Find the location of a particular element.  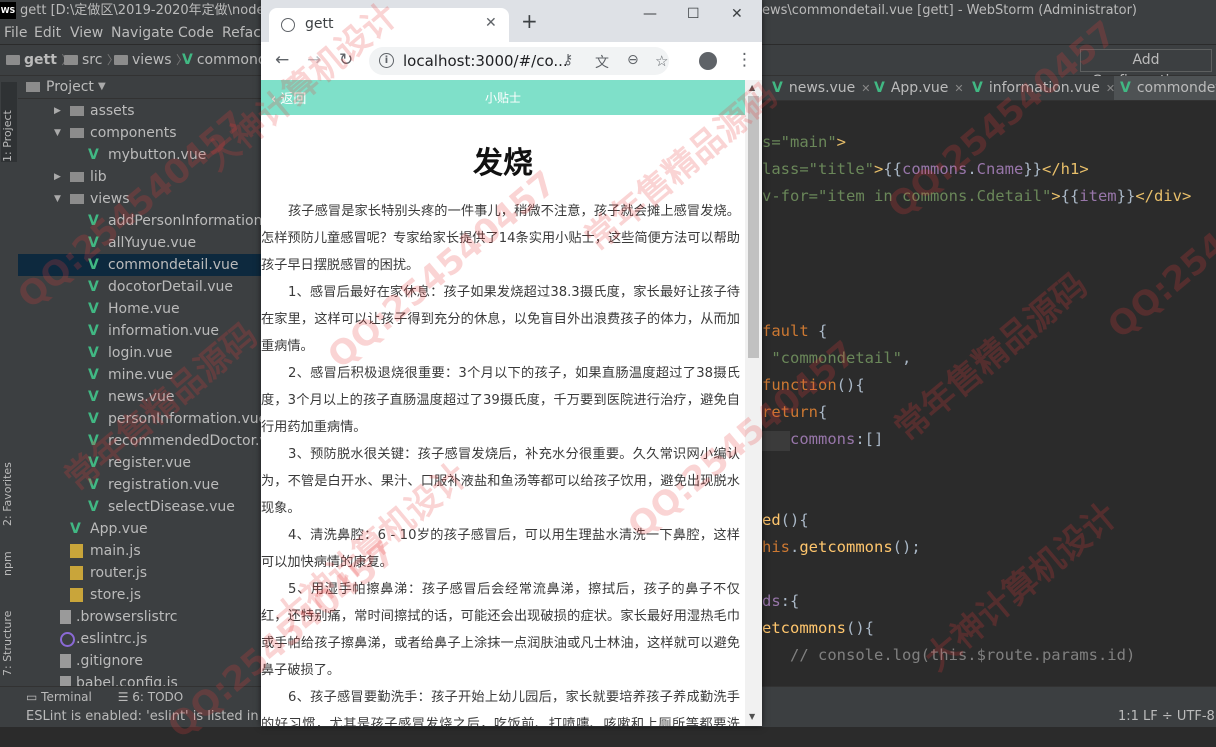

scroll-down-icon: ▼ is located at coordinates (752, 716).